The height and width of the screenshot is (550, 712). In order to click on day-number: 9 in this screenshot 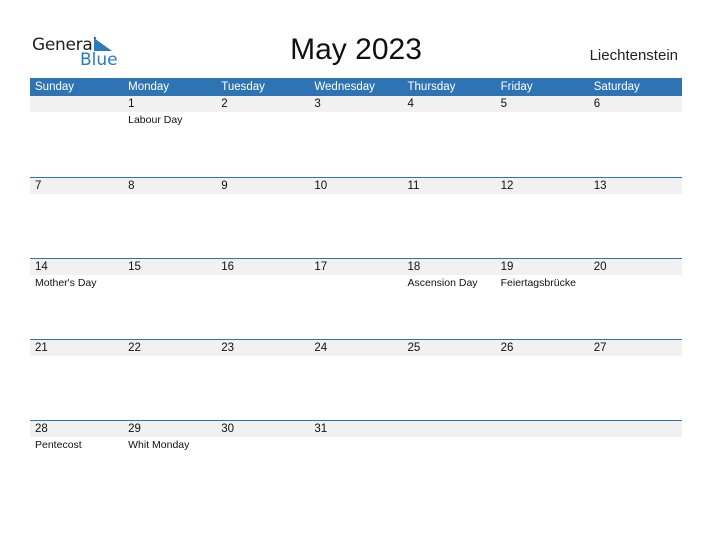, I will do `click(224, 186)`.